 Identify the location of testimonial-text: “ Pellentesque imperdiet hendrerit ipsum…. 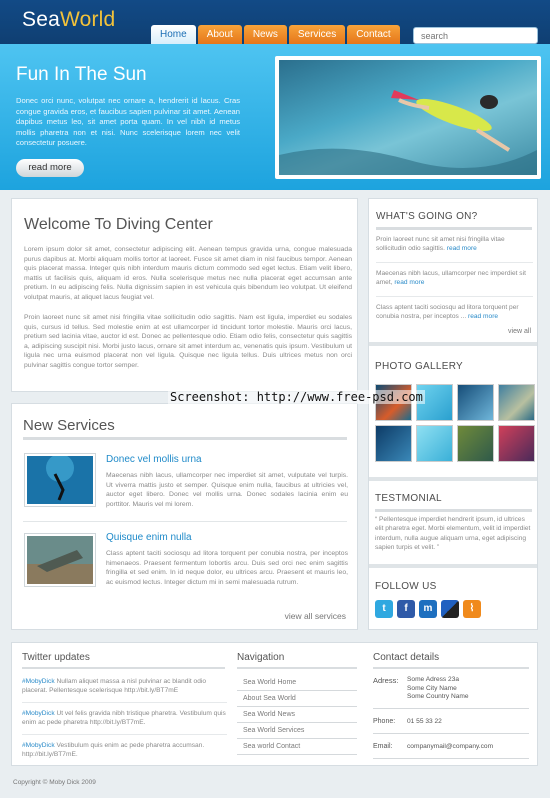
(453, 534).